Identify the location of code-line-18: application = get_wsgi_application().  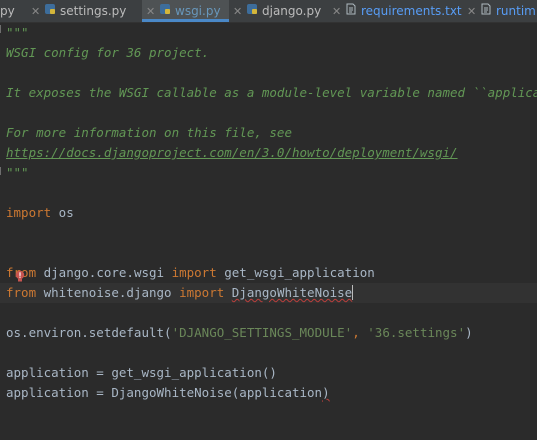
(141, 373).